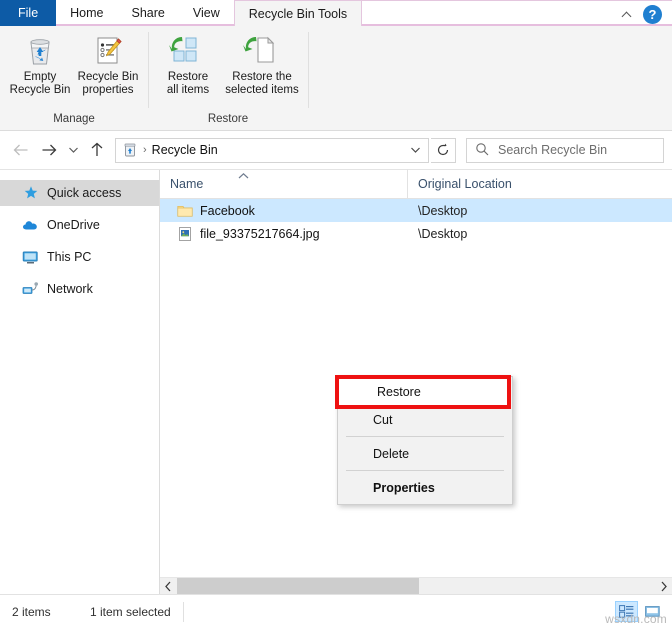  I want to click on ribbon-tabstrip: File Home Share View Recycle Bin Tools ?, so click(336, 13).